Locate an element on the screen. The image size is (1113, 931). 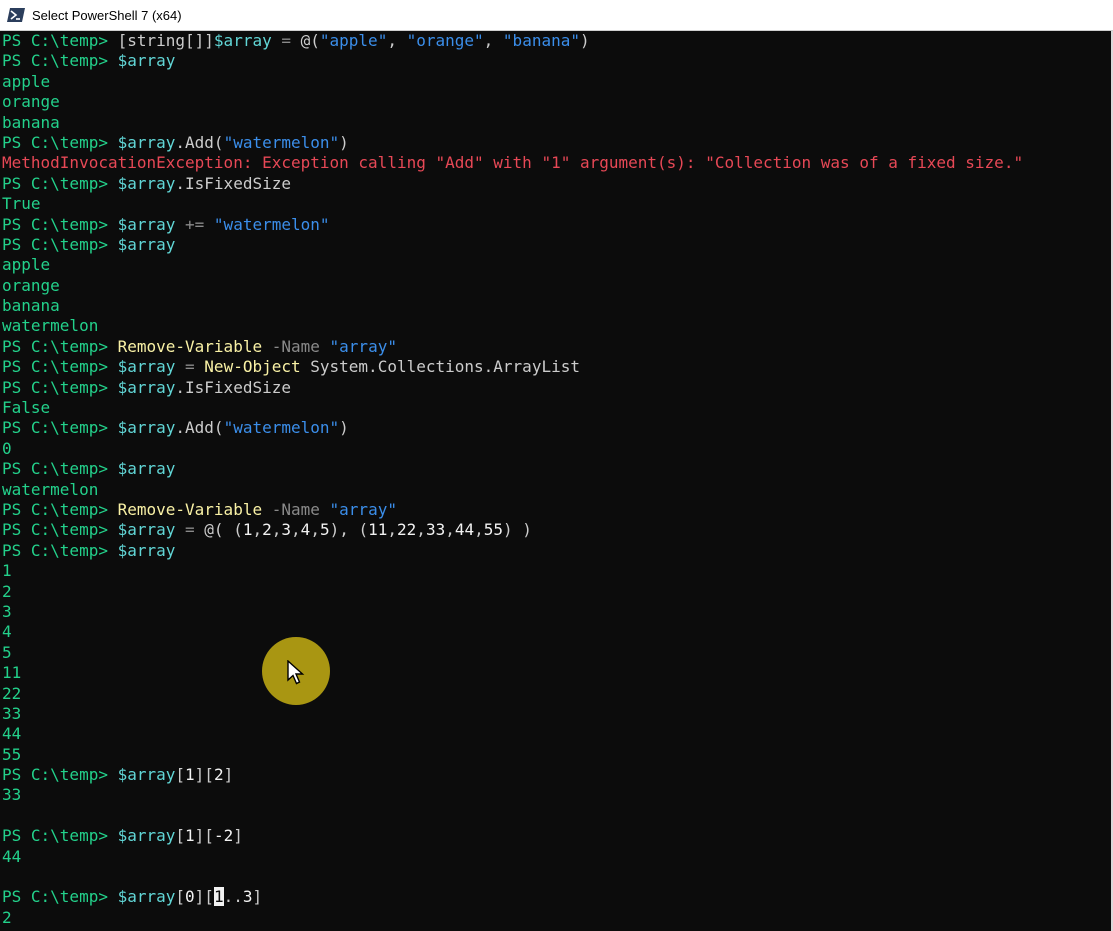
output-text: 3 is located at coordinates (7, 611).